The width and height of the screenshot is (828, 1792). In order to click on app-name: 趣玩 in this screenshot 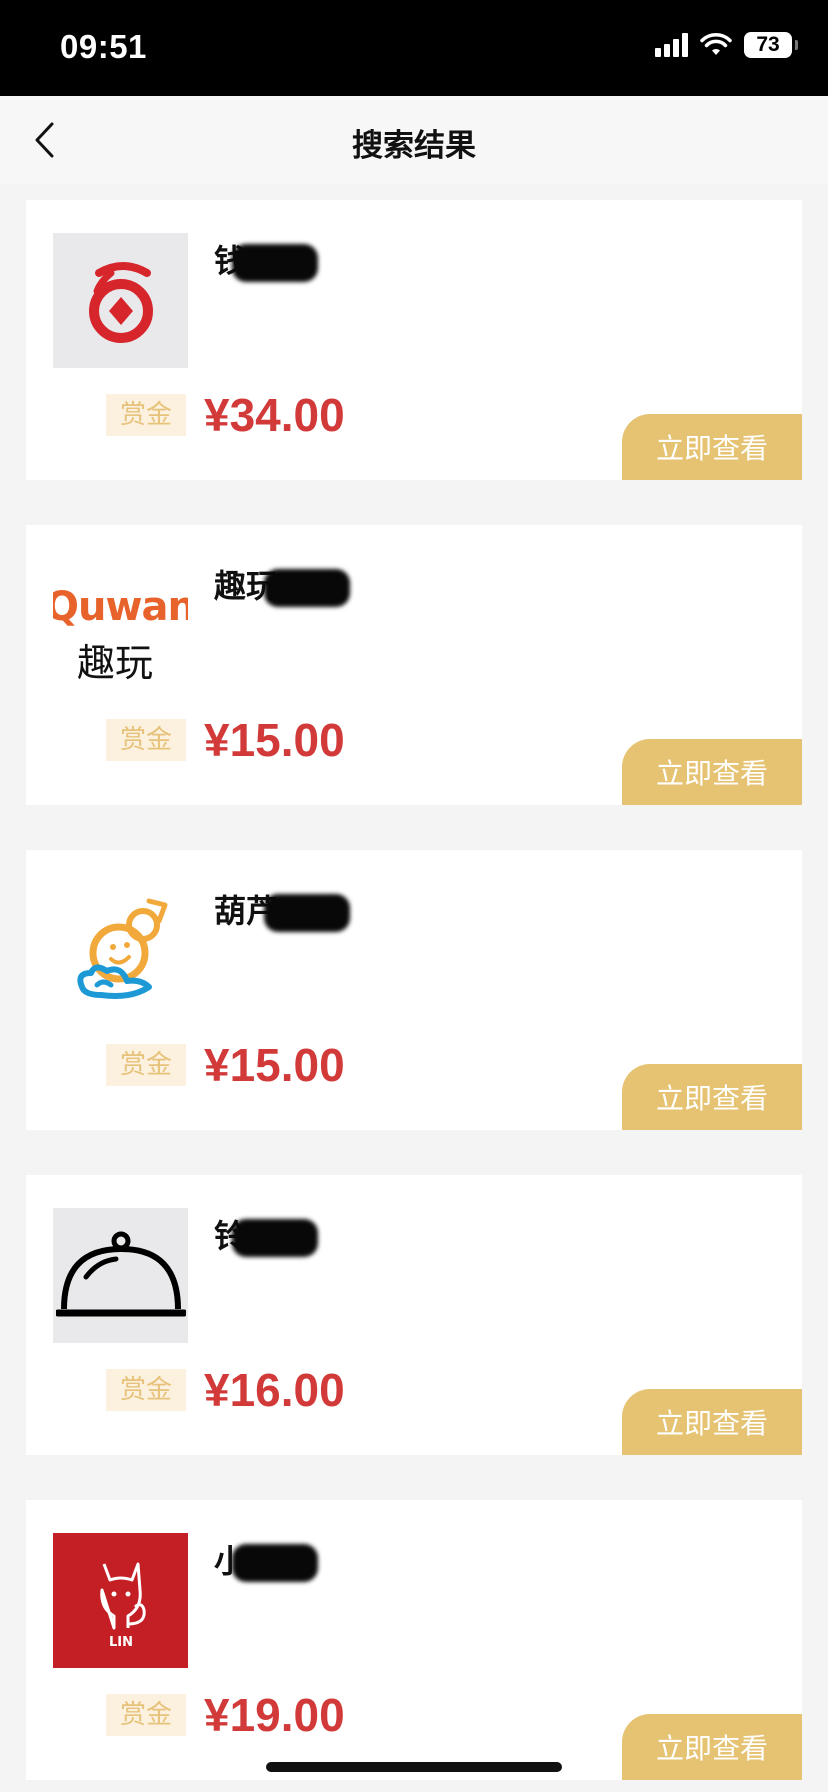, I will do `click(282, 584)`.